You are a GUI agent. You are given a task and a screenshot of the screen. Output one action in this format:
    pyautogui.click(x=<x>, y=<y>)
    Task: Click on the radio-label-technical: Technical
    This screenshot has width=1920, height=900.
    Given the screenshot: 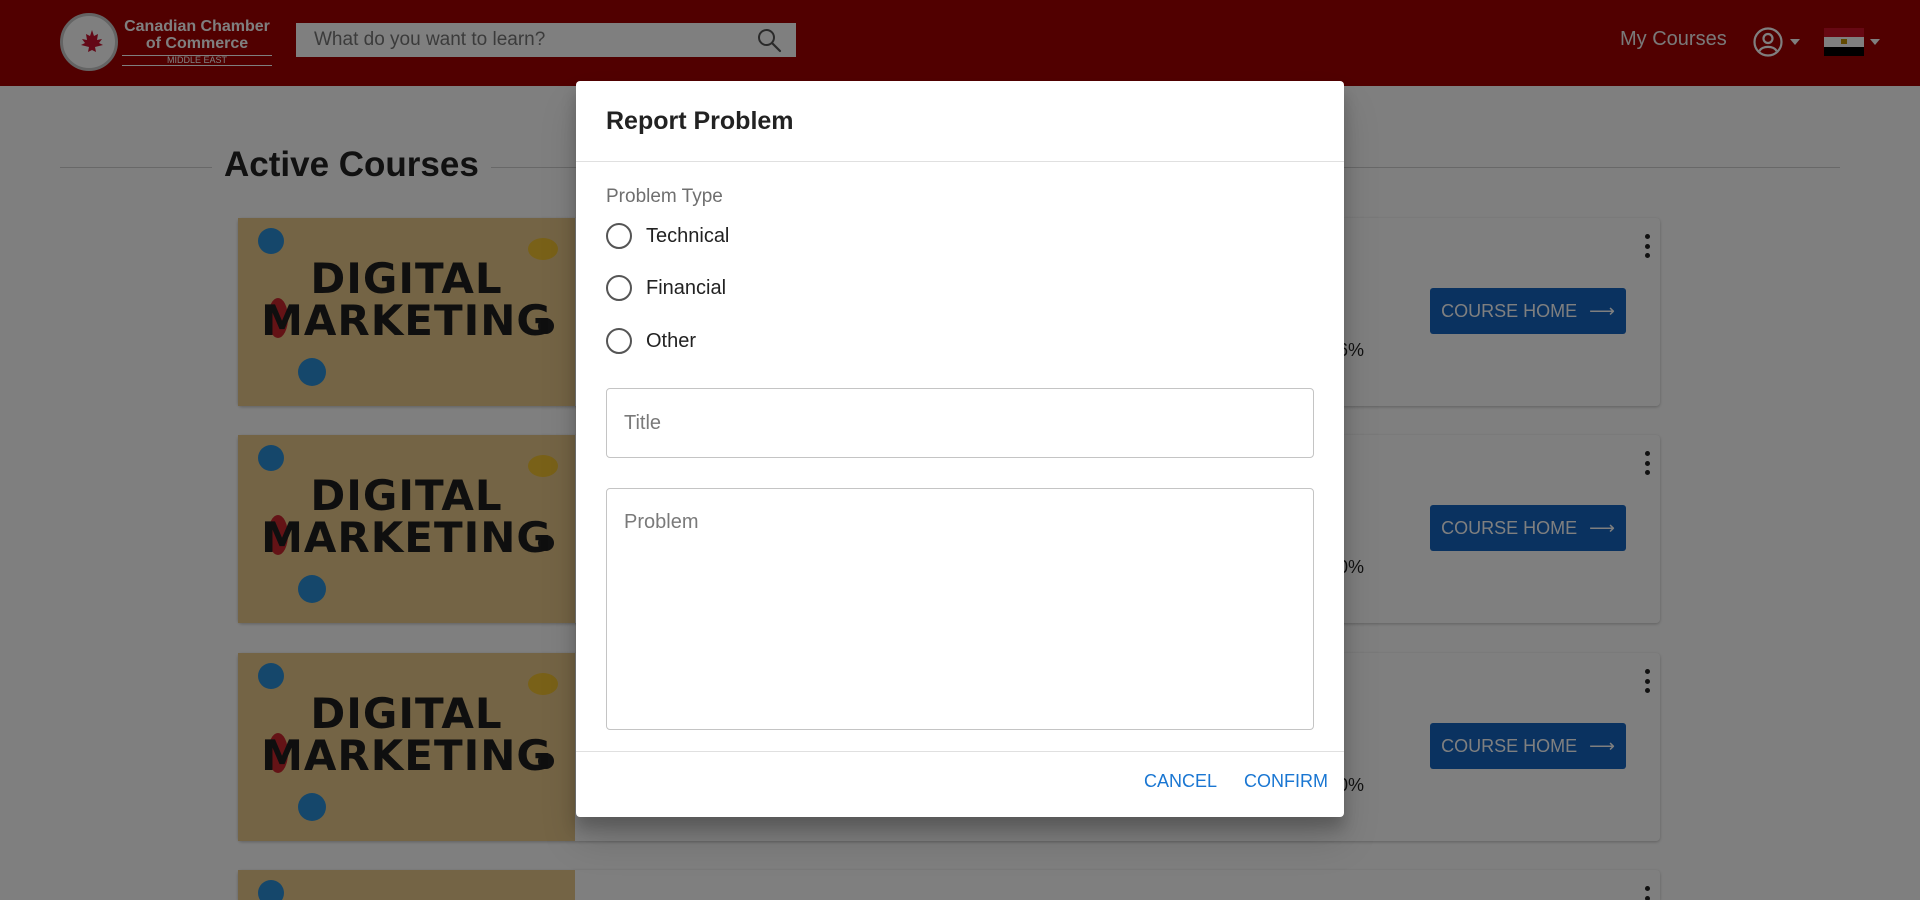 What is the action you would take?
    pyautogui.click(x=688, y=235)
    